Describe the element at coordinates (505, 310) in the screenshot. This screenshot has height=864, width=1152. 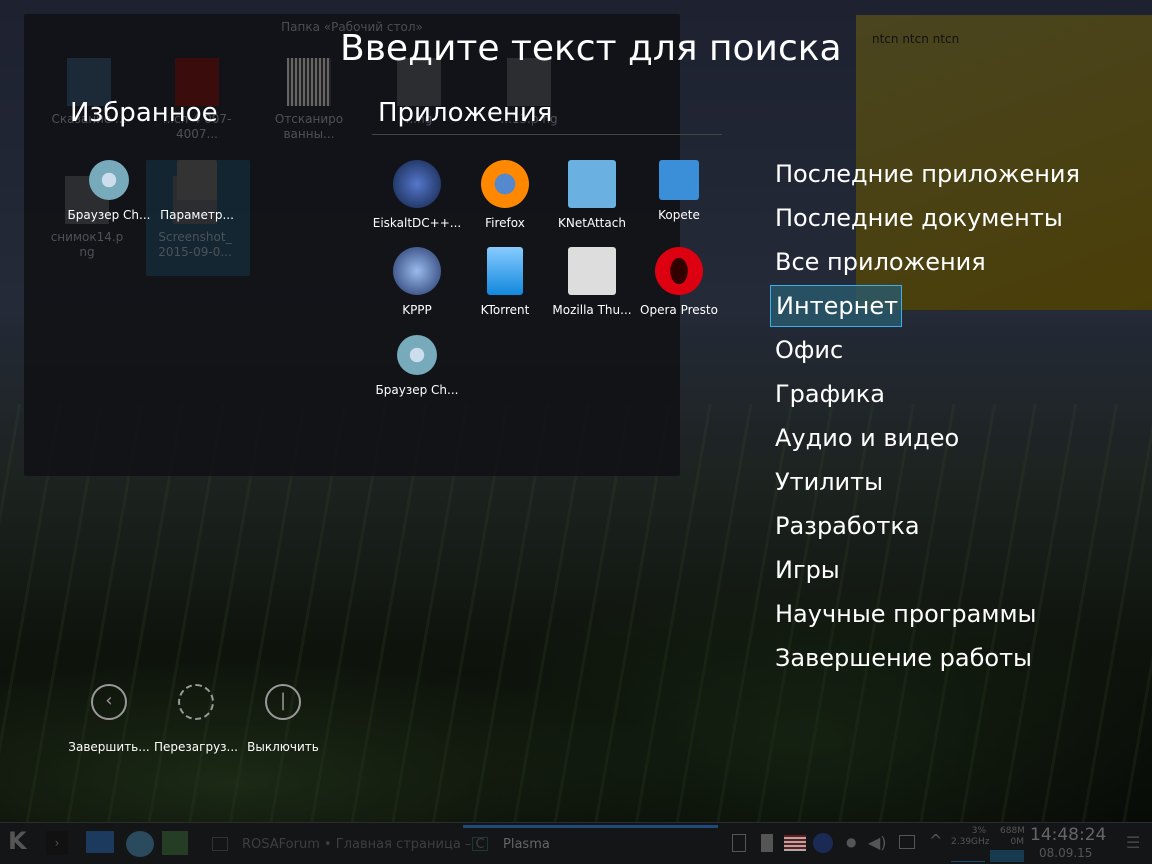
I see `app-label: KTorrent` at that location.